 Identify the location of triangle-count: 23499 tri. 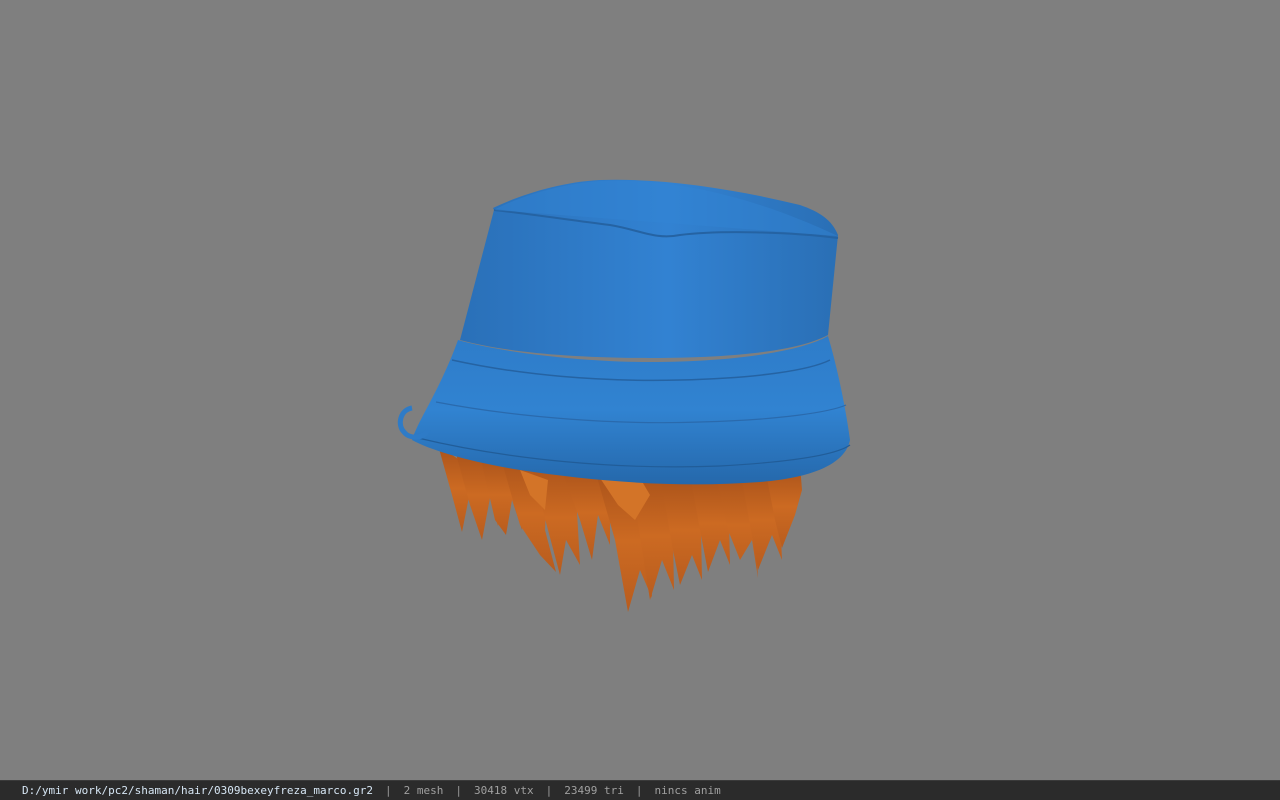
(594, 790).